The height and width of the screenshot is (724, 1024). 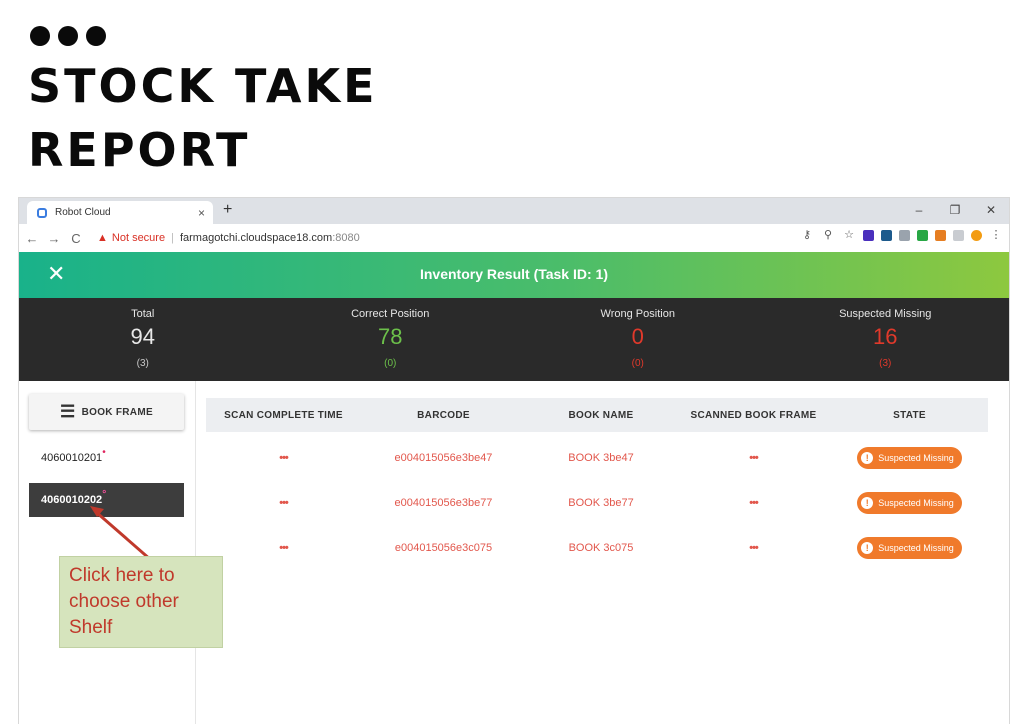 I want to click on annotation-callout: Click here to choose other Shelf, so click(x=141, y=602).